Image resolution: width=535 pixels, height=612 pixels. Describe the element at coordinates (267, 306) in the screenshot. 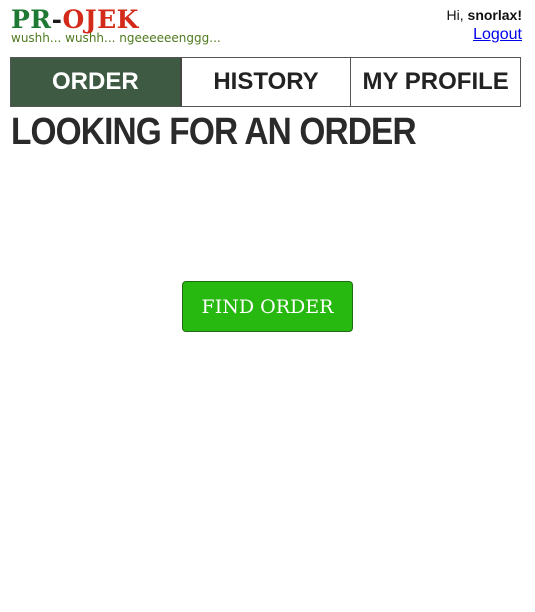

I see `find-order-button: FIND ORDER` at that location.